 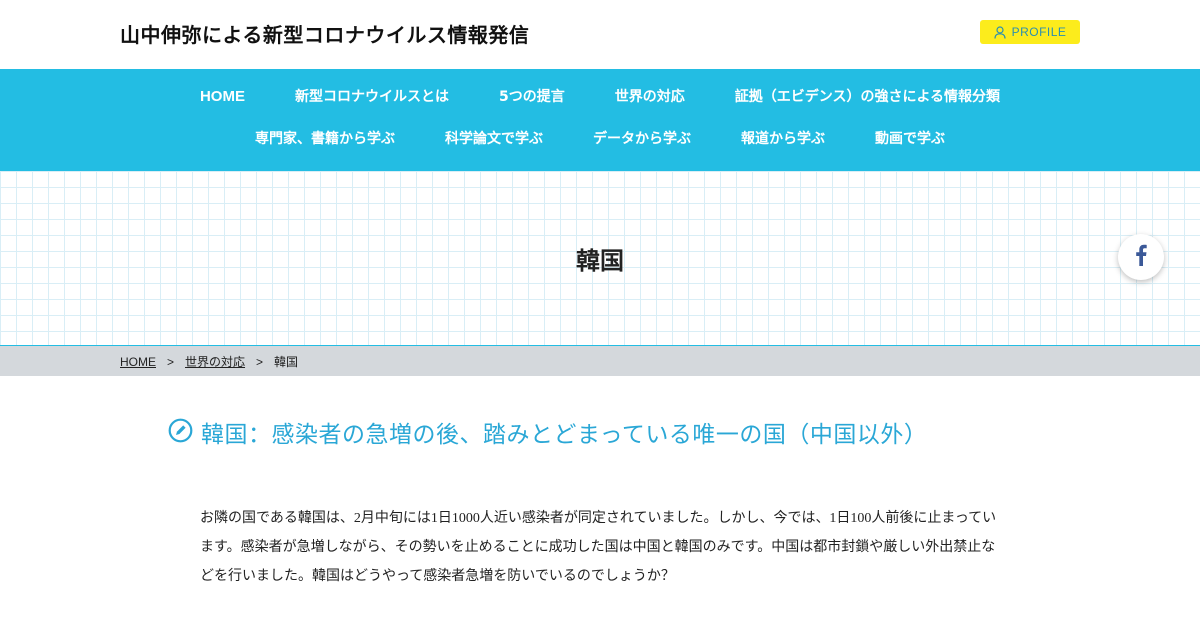 What do you see at coordinates (138, 362) in the screenshot?
I see `breadcrumb-home-link: HOME` at bounding box center [138, 362].